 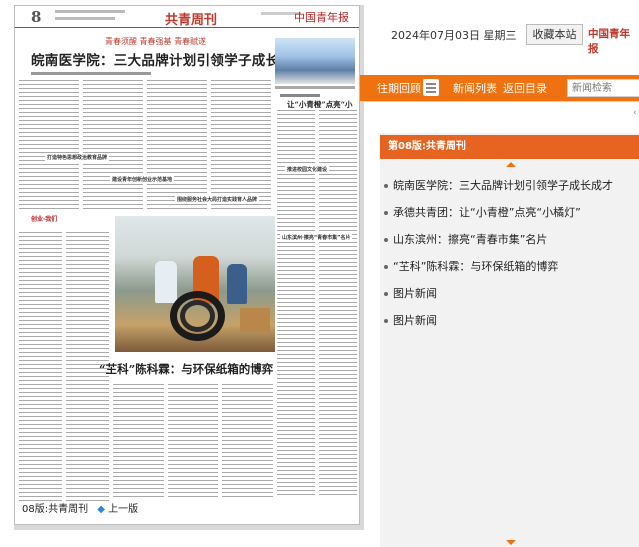 What do you see at coordinates (156, 41) in the screenshot?
I see `headline-slogan: 青春须醒 青春强基 青春赋遂` at bounding box center [156, 41].